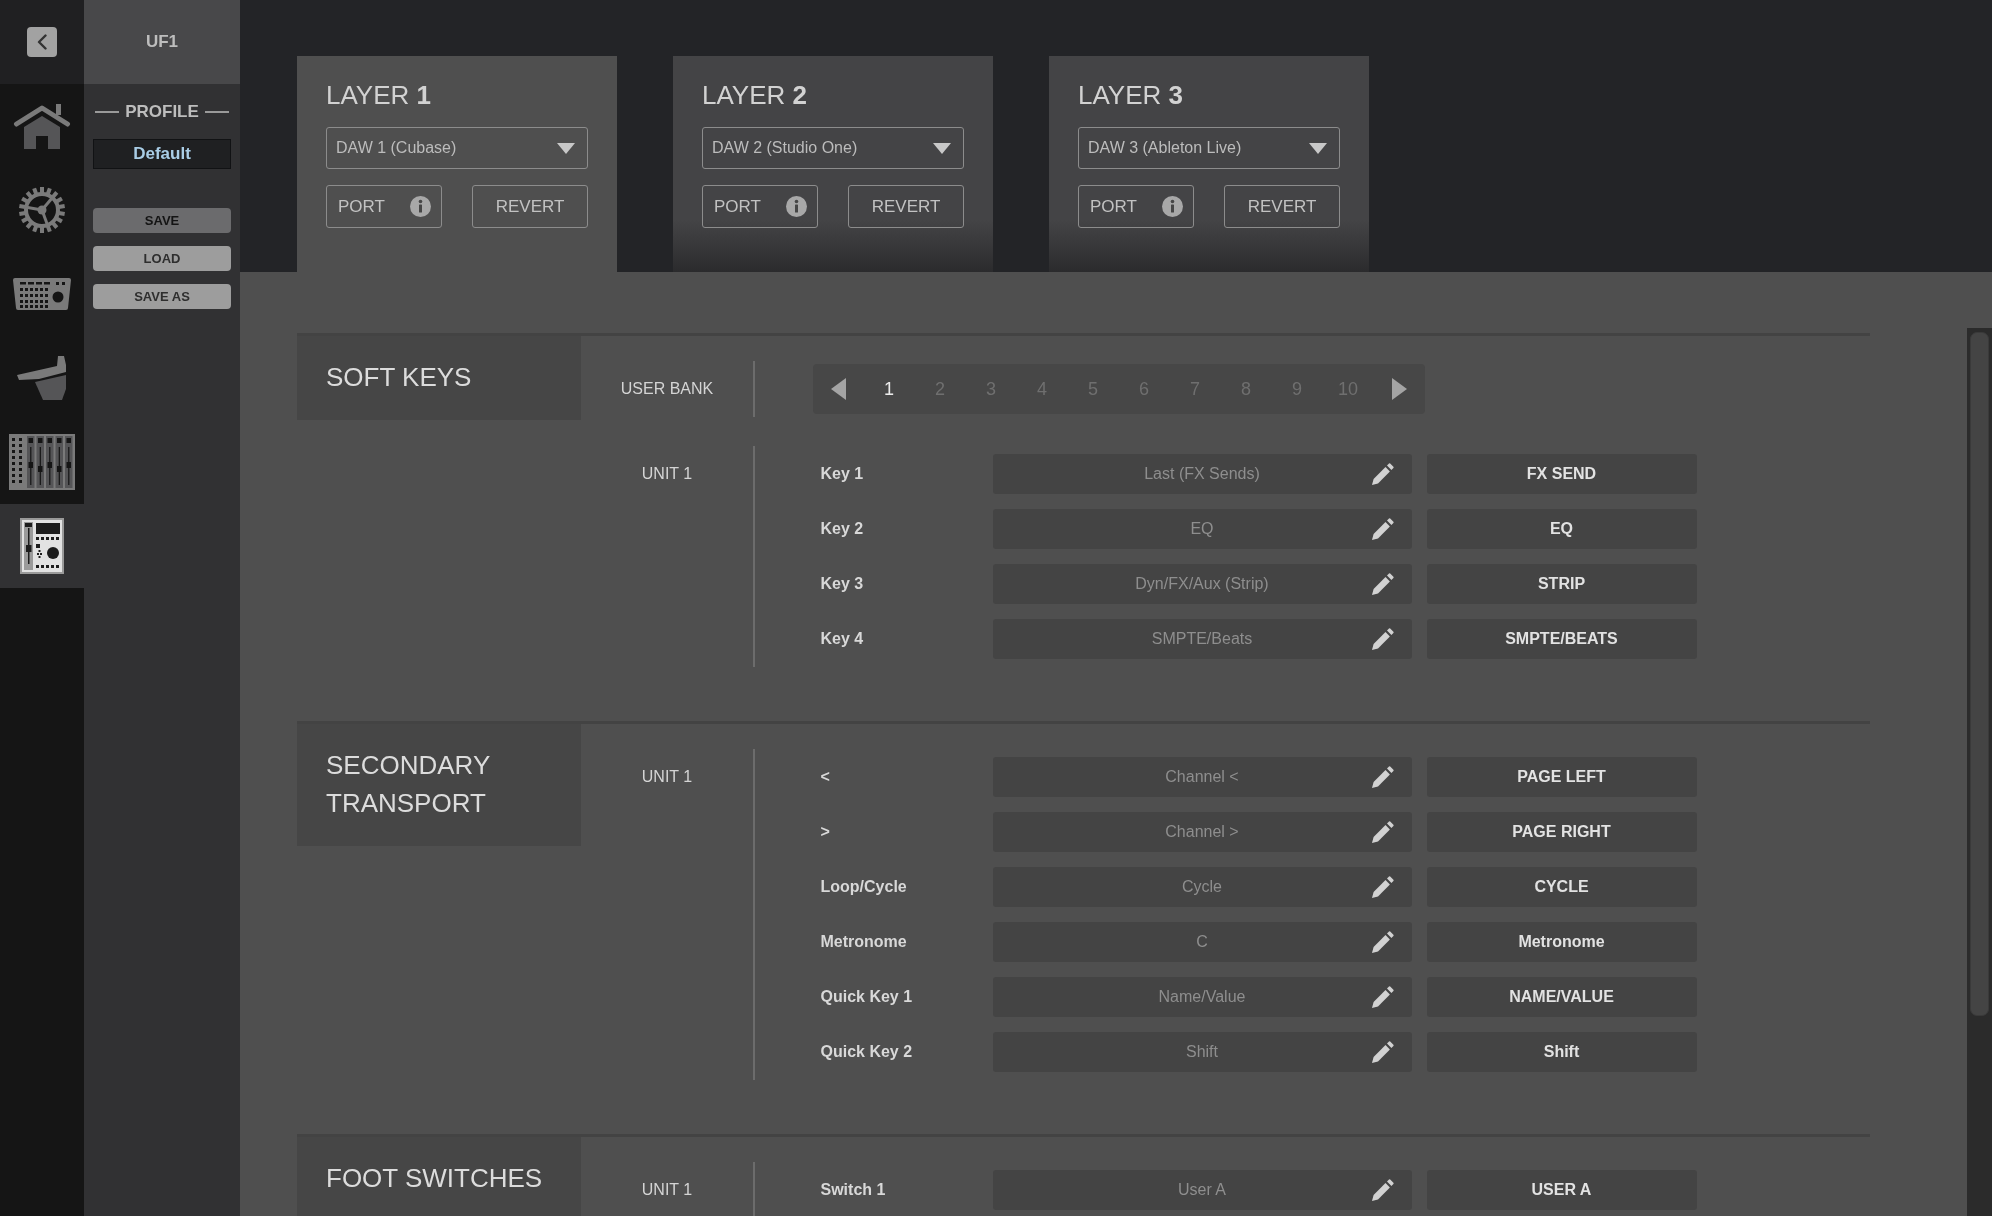  Describe the element at coordinates (162, 296) in the screenshot. I see `profile-button: SAVE AS` at that location.